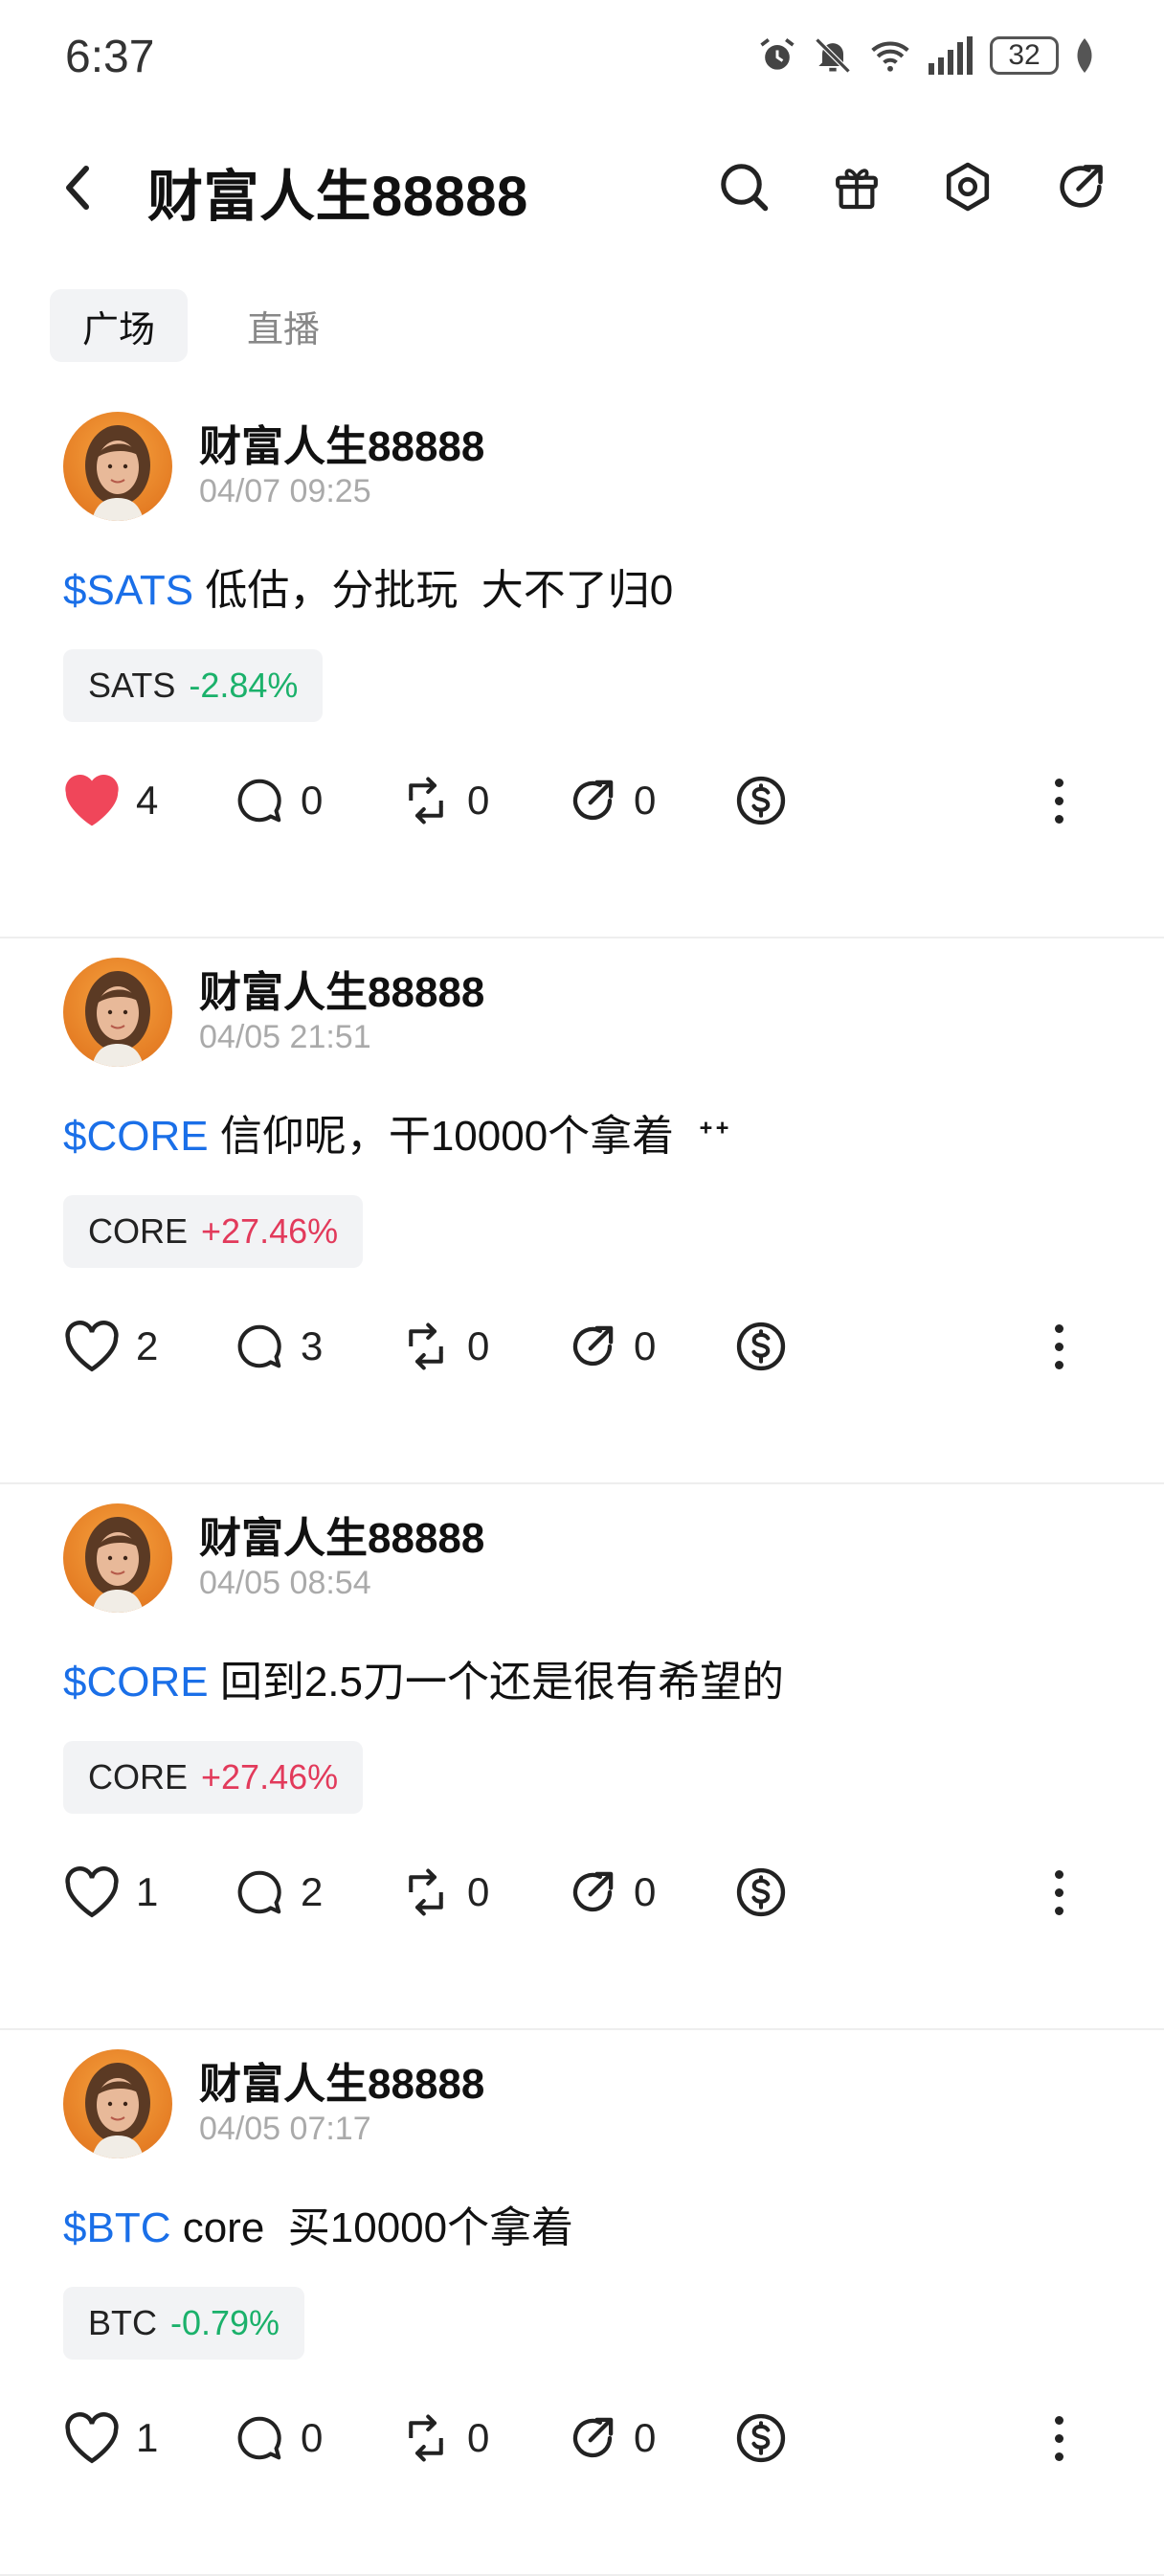 This screenshot has height=2576, width=1164. What do you see at coordinates (128, 590) in the screenshot?
I see `ticker-link: $SATS` at bounding box center [128, 590].